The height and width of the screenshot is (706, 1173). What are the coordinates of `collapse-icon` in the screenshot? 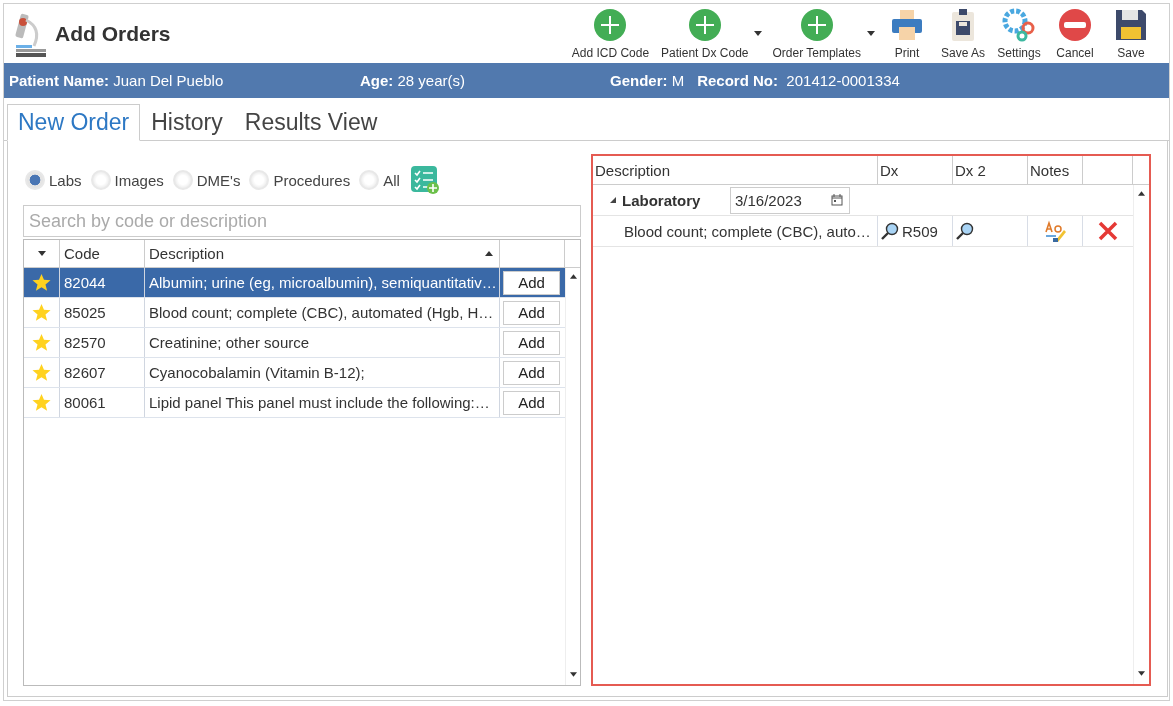 It's located at (613, 200).